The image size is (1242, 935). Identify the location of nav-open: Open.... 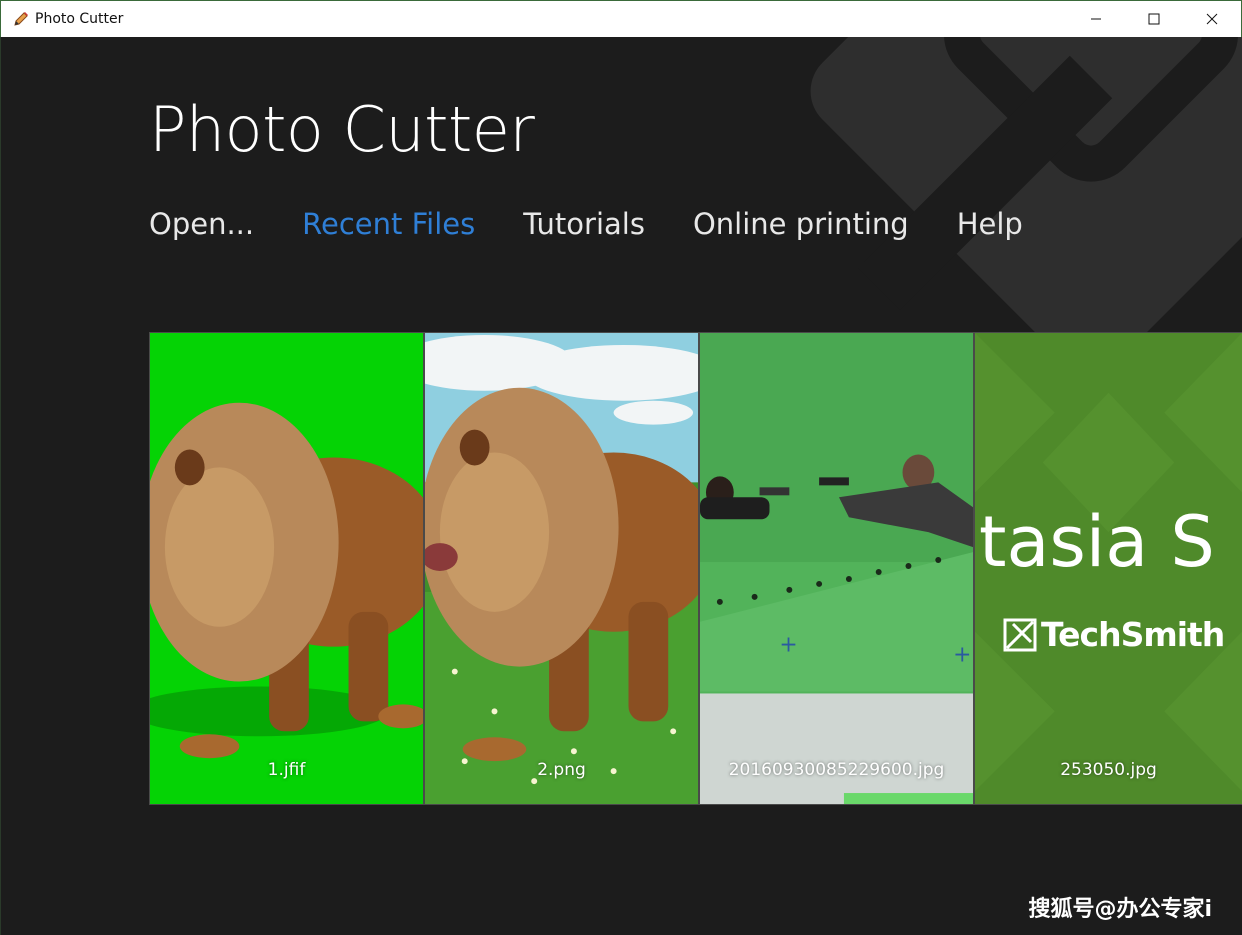
(201, 224).